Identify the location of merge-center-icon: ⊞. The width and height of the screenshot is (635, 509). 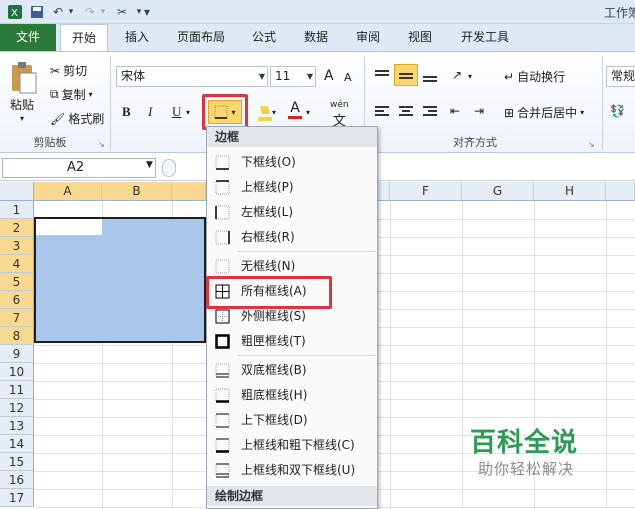
(509, 112).